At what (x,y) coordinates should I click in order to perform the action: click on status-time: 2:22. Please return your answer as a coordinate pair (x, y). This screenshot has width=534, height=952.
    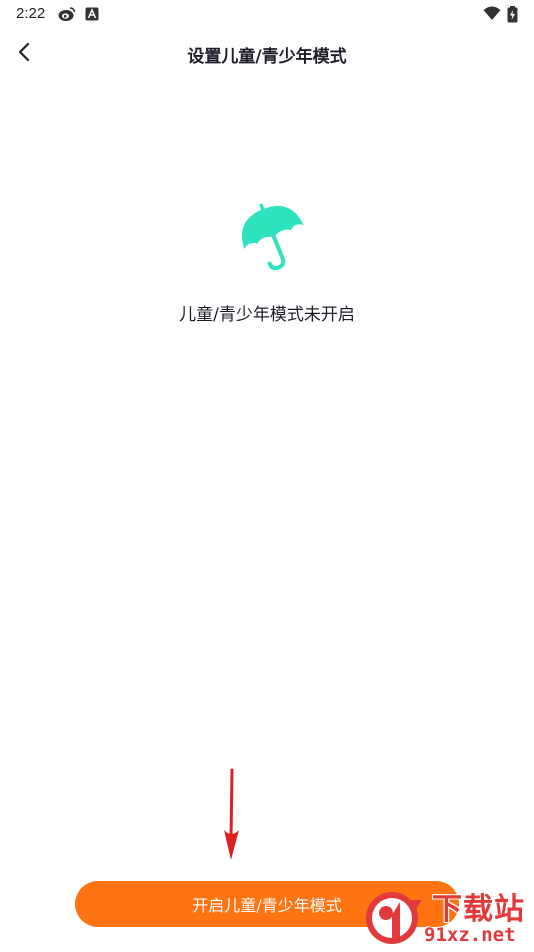
    Looking at the image, I should click on (31, 13).